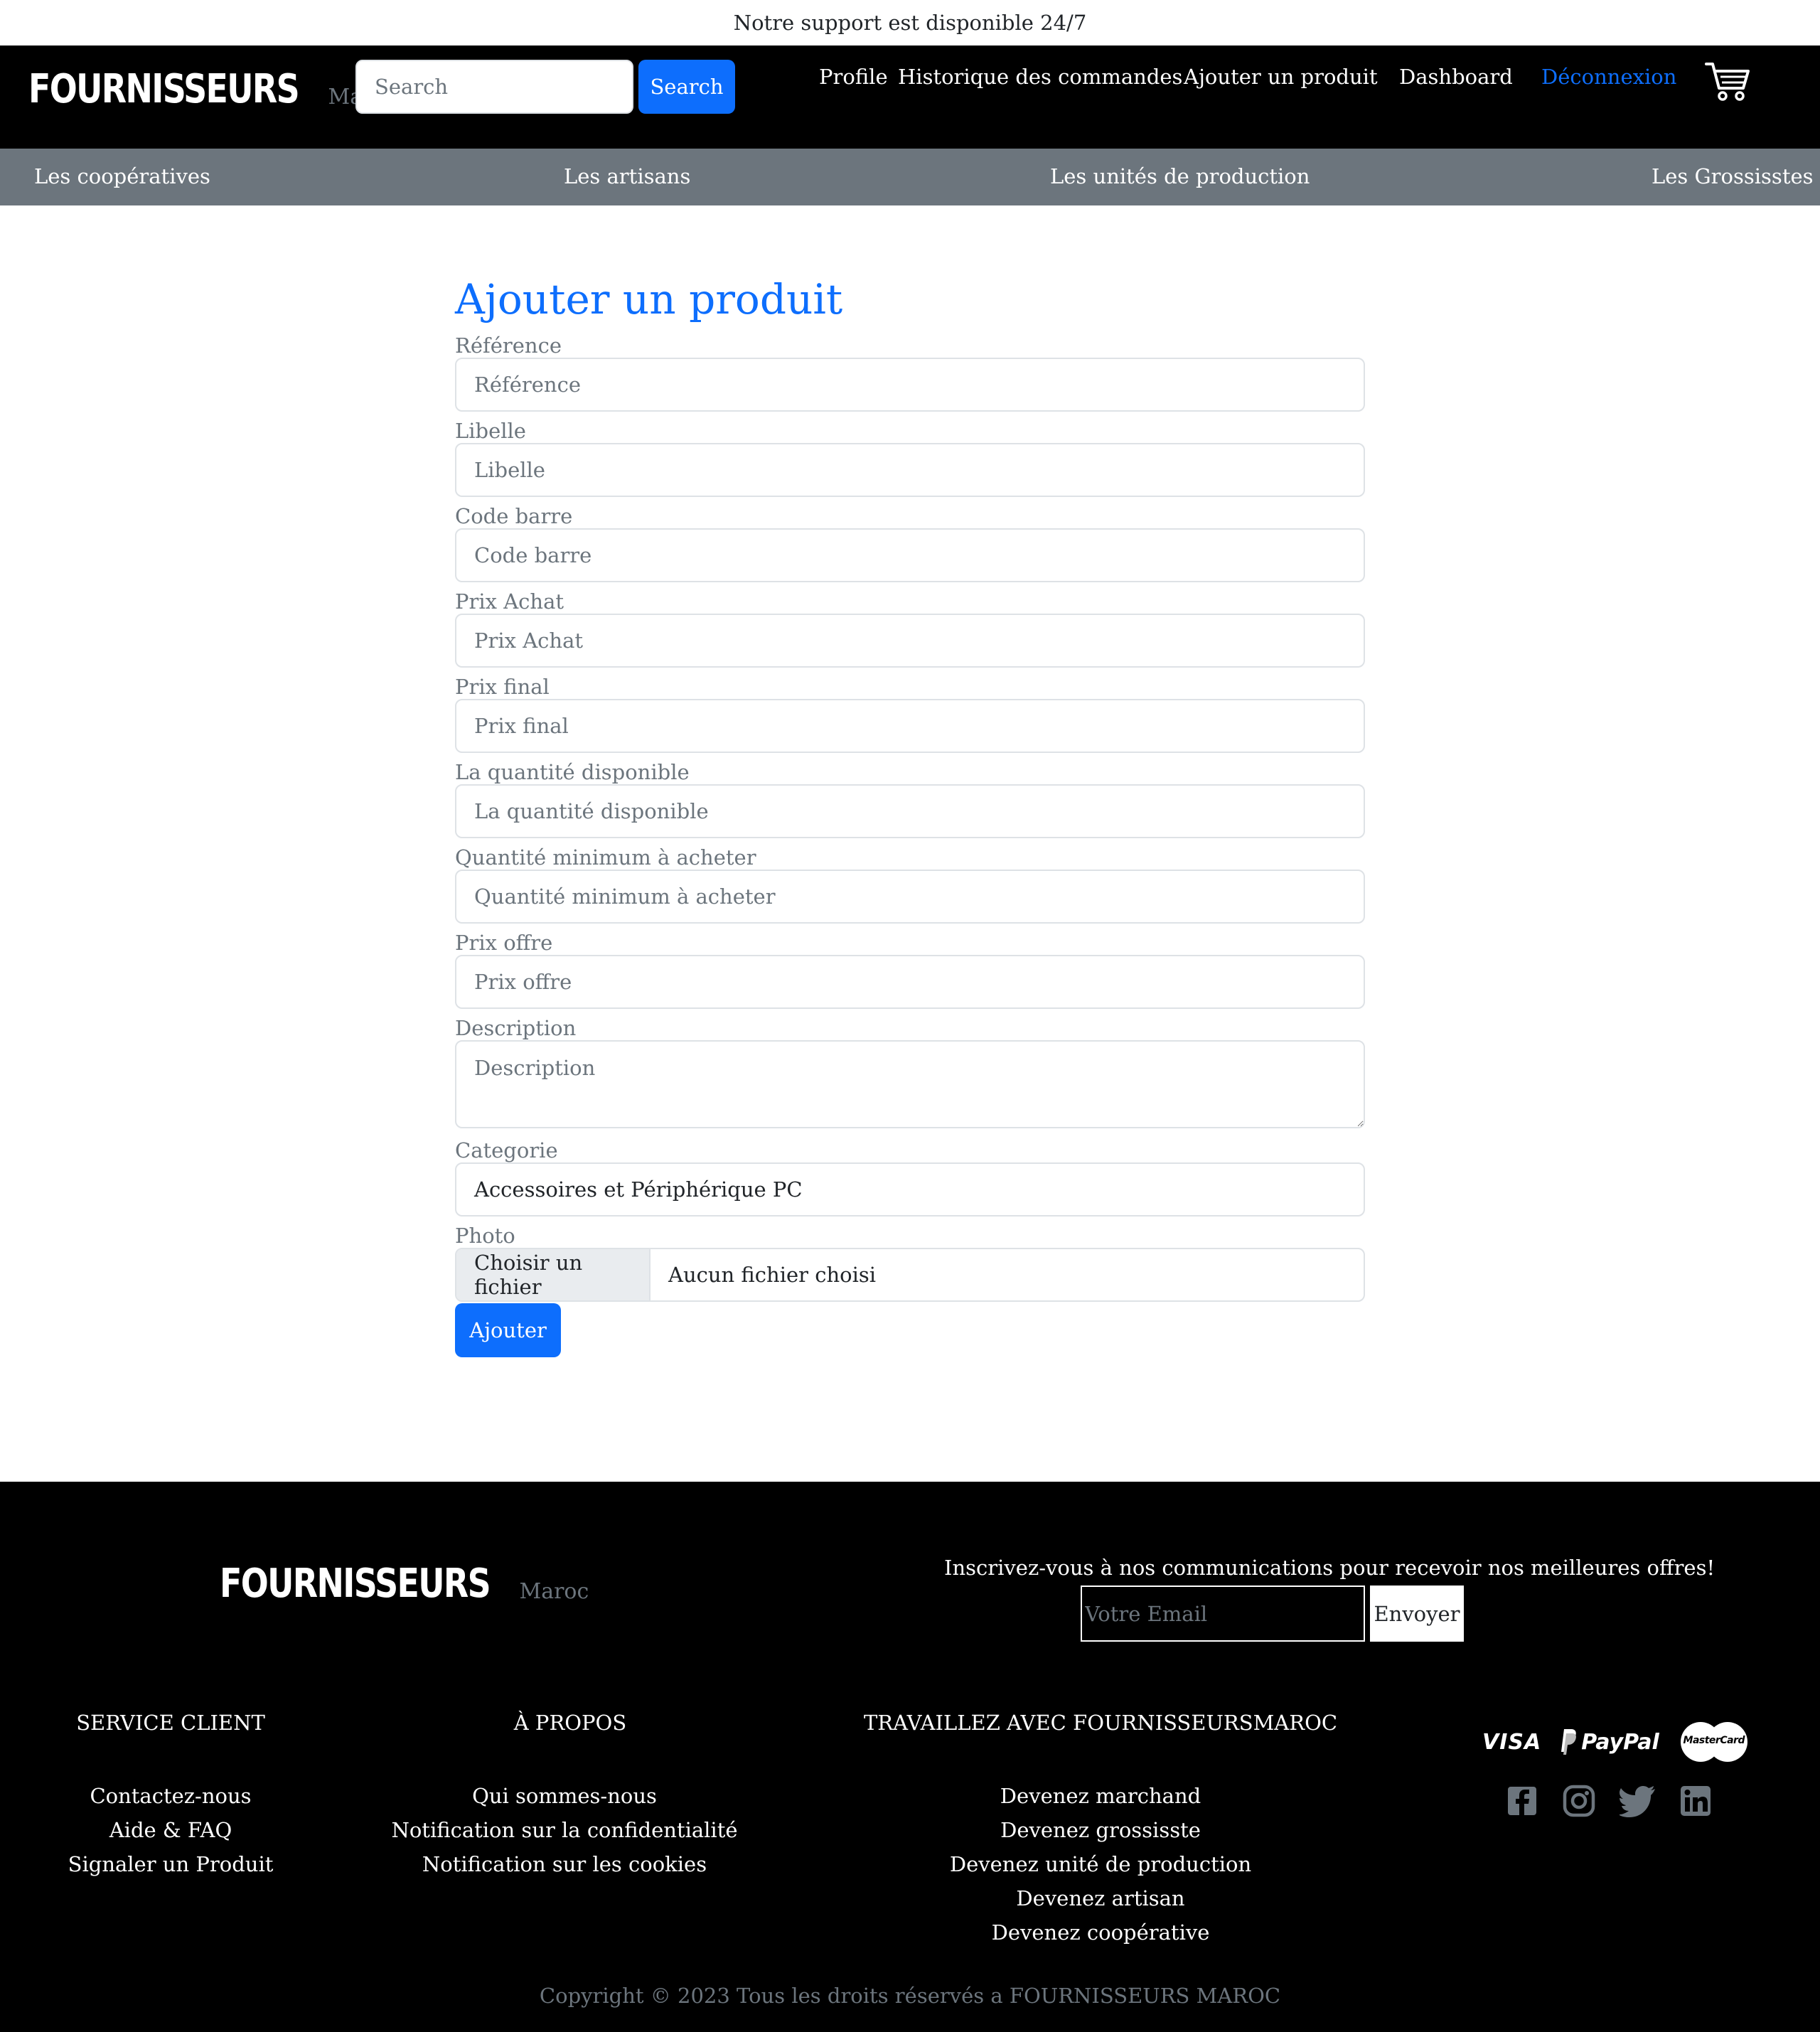 The image size is (1820, 2032). I want to click on offer-price-input, so click(910, 981).